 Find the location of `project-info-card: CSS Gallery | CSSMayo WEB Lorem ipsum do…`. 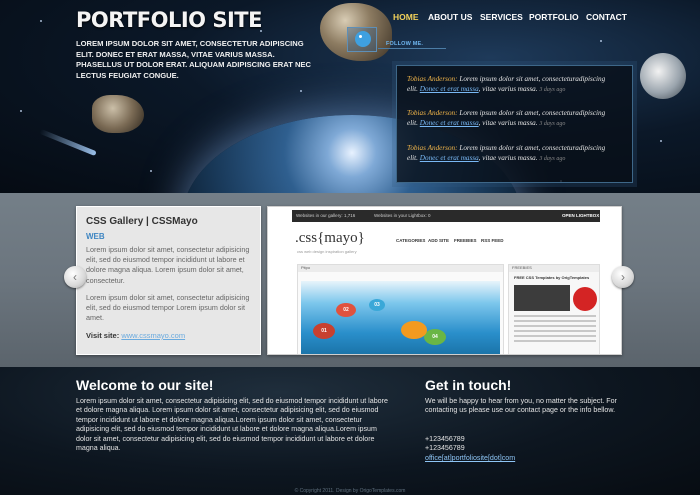

project-info-card: CSS Gallery | CSSMayo WEB Lorem ipsum do… is located at coordinates (168, 280).